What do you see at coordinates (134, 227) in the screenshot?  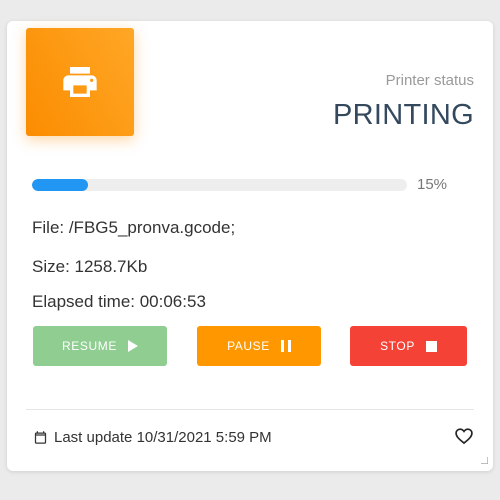 I see `file-name: File: /FBG5_pronva.gcode;` at bounding box center [134, 227].